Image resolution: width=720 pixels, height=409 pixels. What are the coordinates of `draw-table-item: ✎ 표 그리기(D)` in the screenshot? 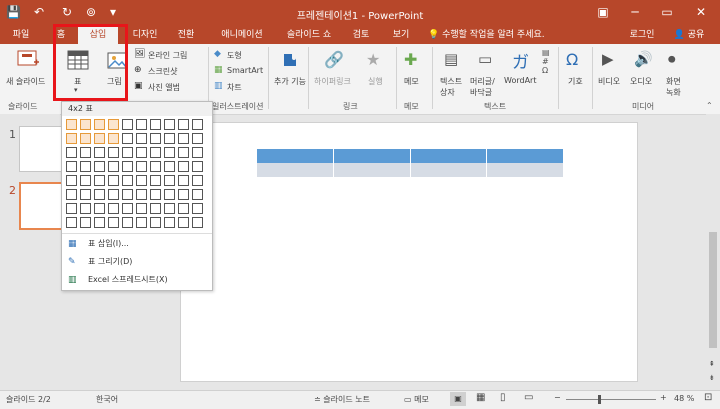 It's located at (137, 262).